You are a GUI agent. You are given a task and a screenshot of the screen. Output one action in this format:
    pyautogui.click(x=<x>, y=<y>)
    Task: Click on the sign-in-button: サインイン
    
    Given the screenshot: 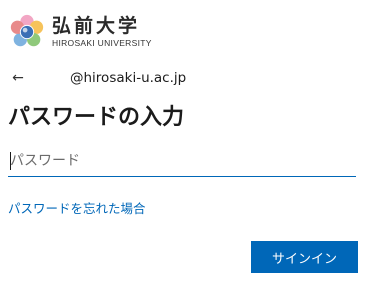 What is the action you would take?
    pyautogui.click(x=304, y=257)
    